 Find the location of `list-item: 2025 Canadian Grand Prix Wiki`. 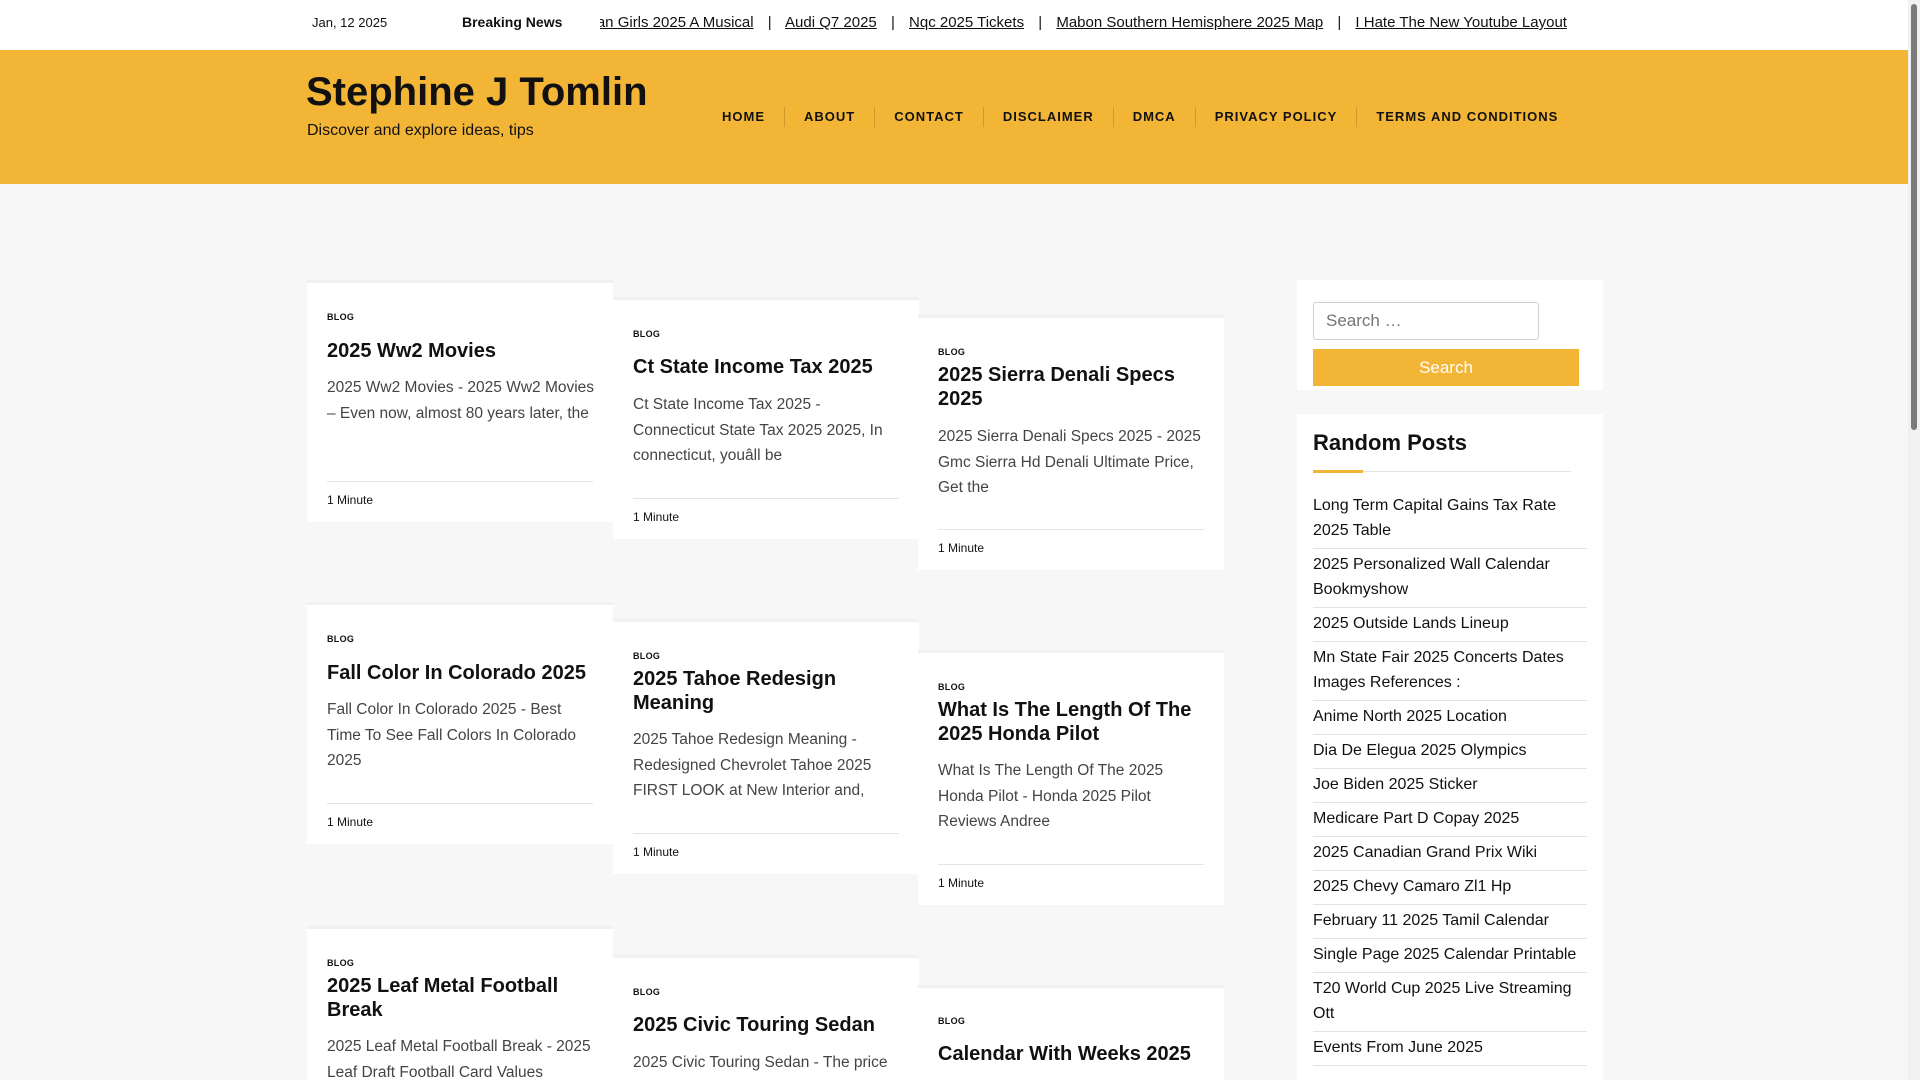

list-item: 2025 Canadian Grand Prix Wiki is located at coordinates (1450, 854).